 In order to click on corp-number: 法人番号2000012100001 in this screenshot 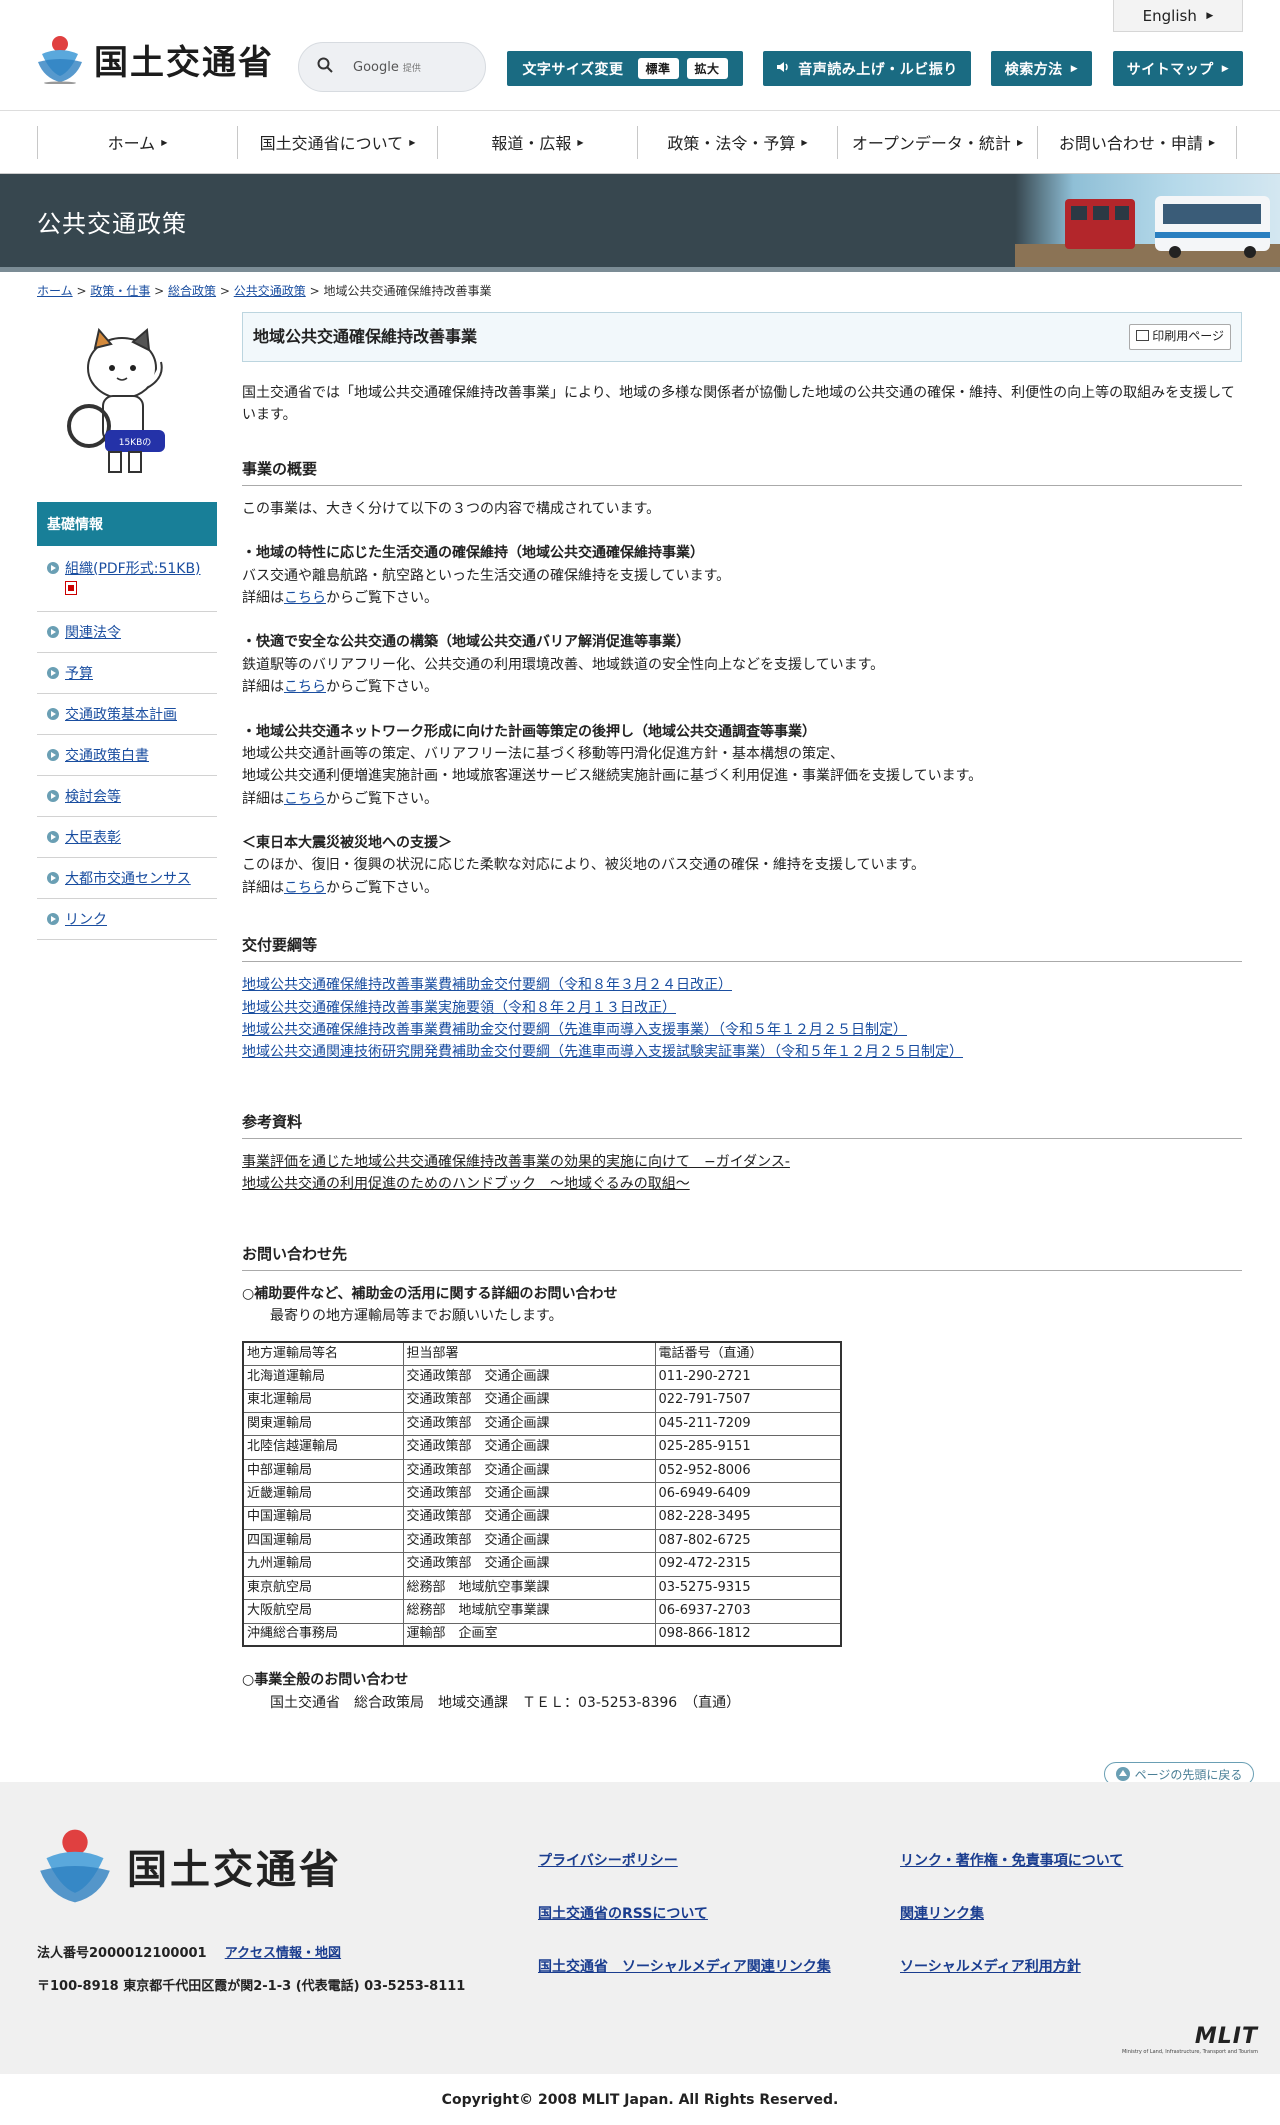, I will do `click(122, 1953)`.